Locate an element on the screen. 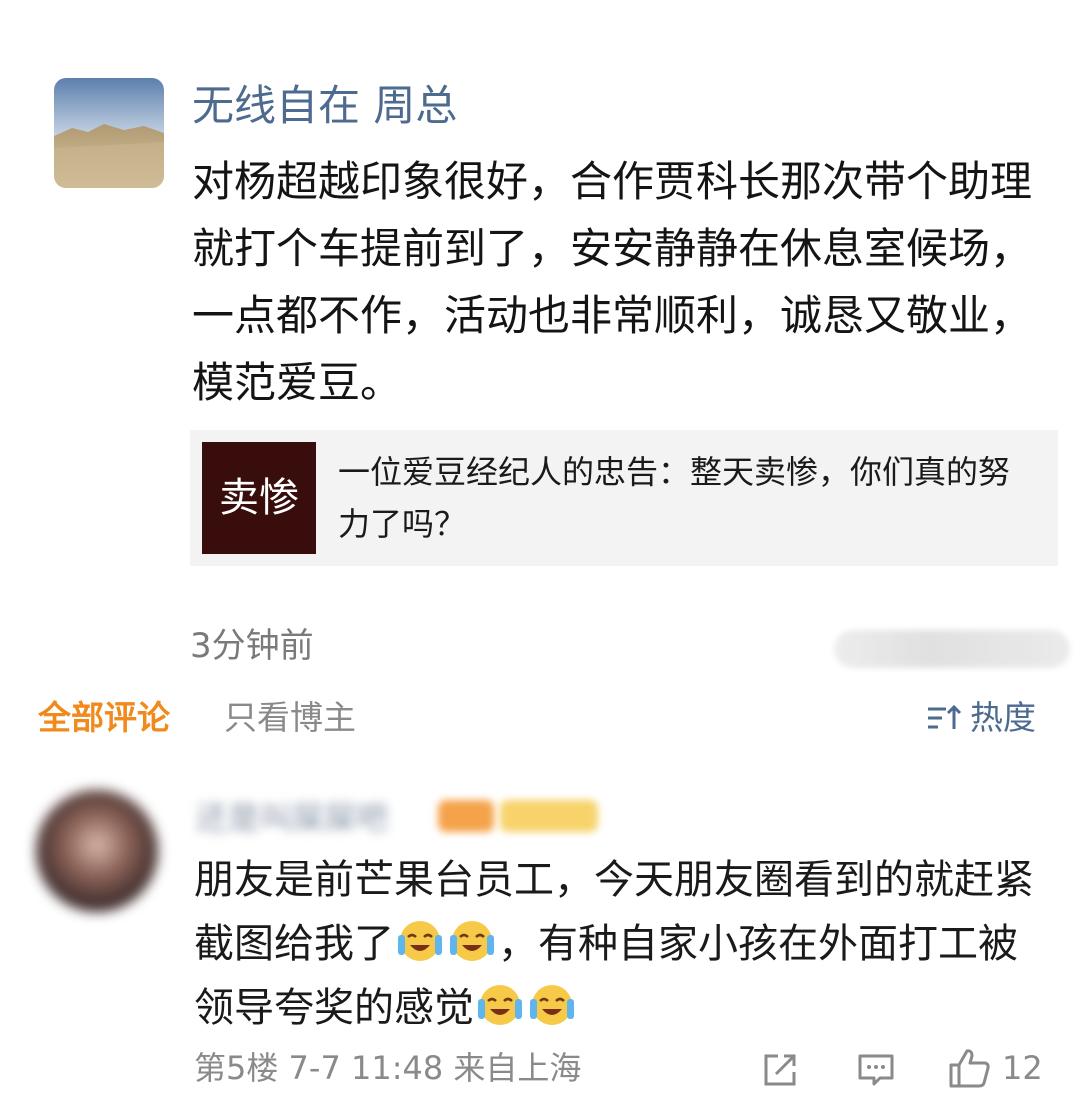 Image resolution: width=1080 pixels, height=1115 pixels. post-timestamp: 3分钟前 is located at coordinates (252, 646).